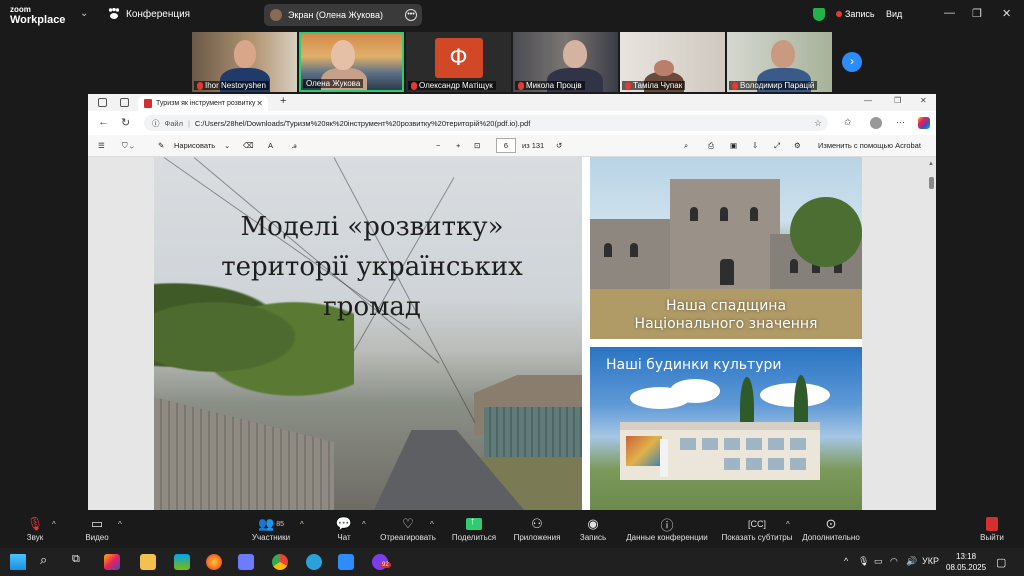 The image size is (1024, 576). Describe the element at coordinates (156, 123) in the screenshot. I see `info-icon: ⓘ` at that location.